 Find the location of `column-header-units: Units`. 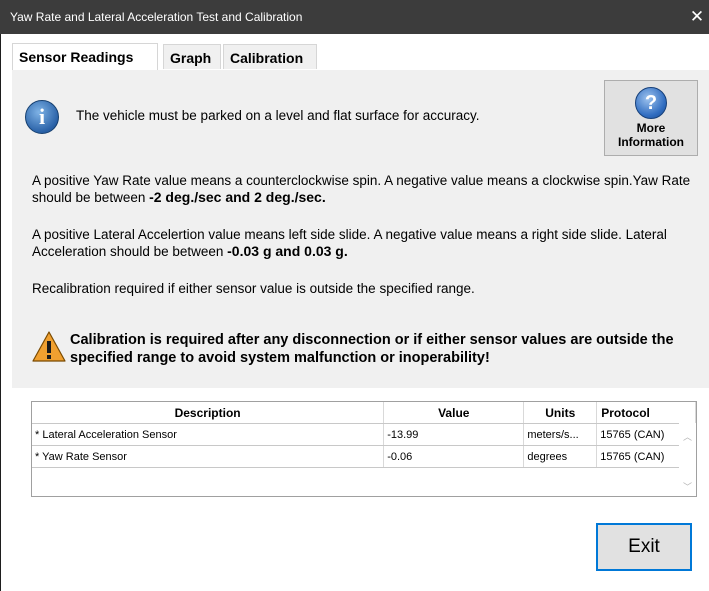

column-header-units: Units is located at coordinates (560, 413).